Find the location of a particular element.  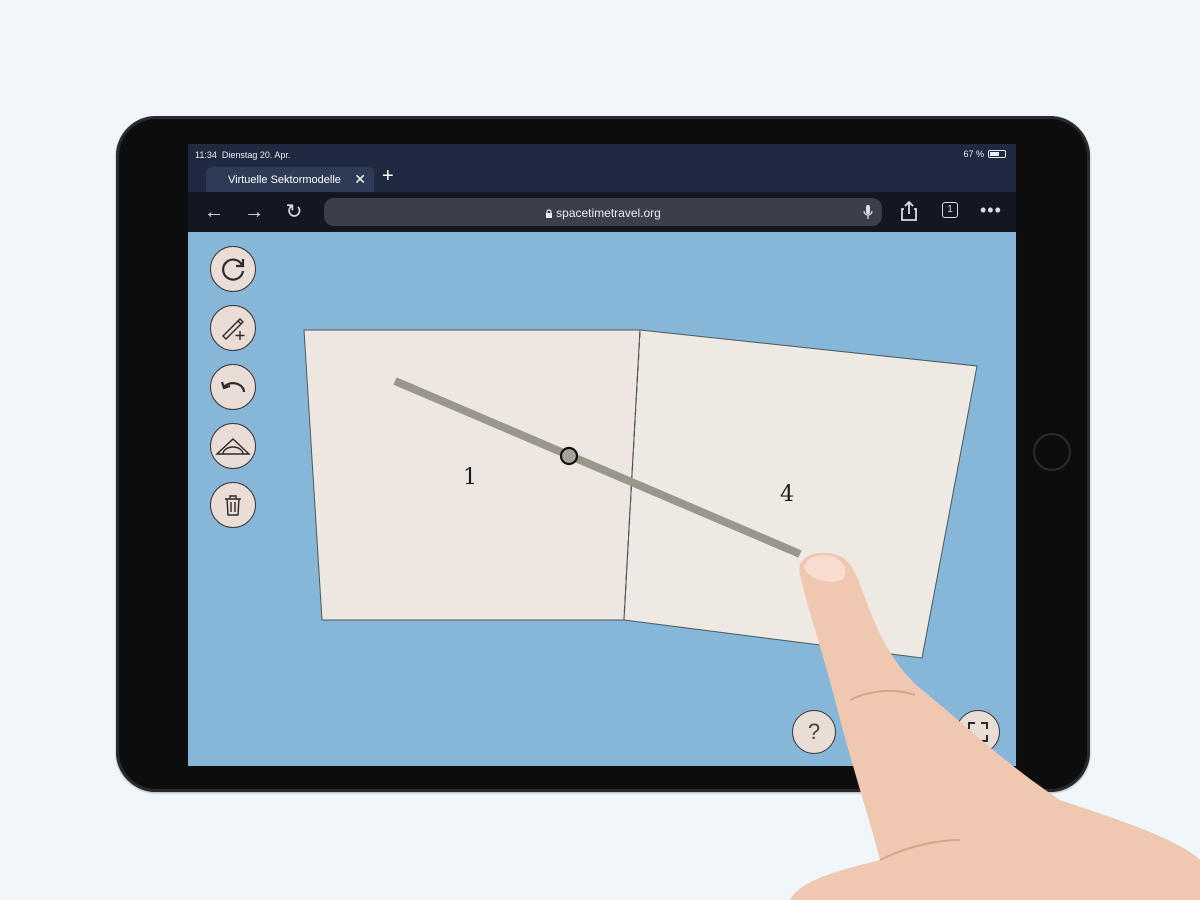

back-button: ← is located at coordinates (214, 212).